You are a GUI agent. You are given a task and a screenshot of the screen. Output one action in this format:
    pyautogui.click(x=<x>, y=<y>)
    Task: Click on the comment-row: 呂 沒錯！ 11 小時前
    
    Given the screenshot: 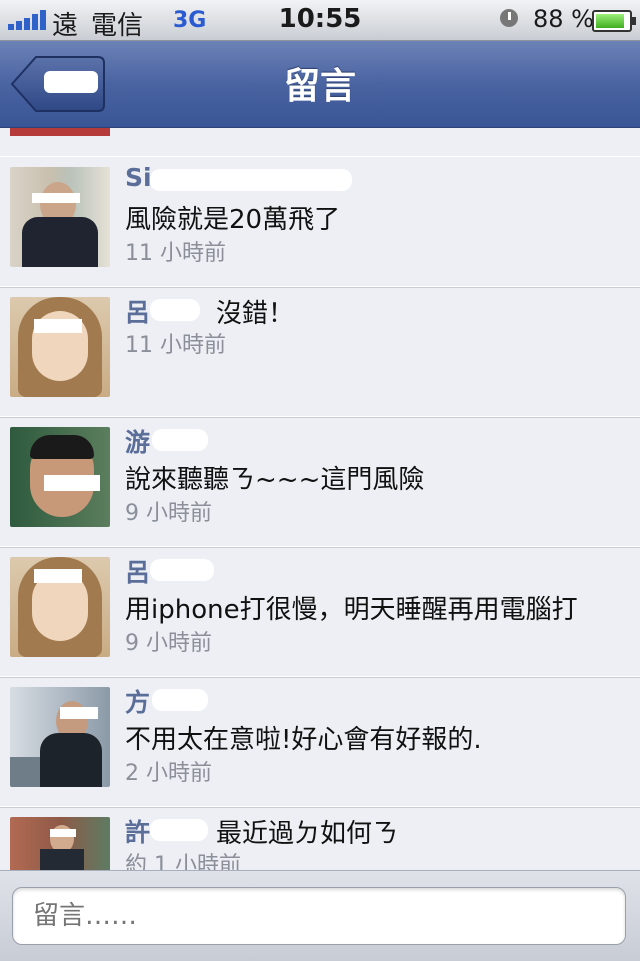 What is the action you would take?
    pyautogui.click(x=320, y=352)
    